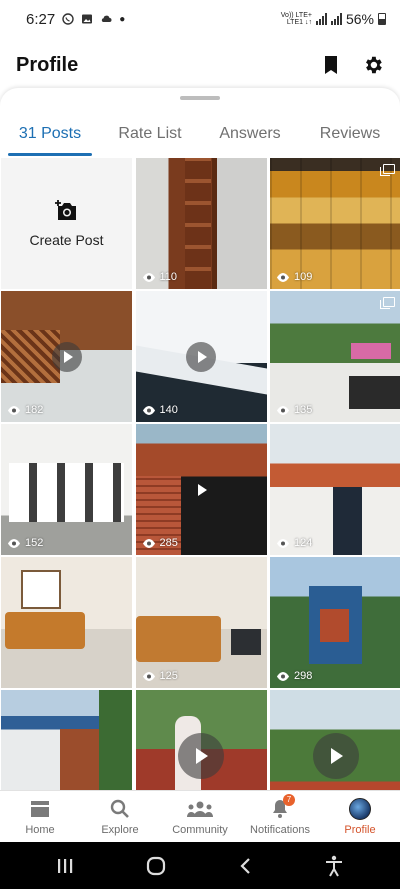  Describe the element at coordinates (200, 809) in the screenshot. I see `community-icon` at that location.